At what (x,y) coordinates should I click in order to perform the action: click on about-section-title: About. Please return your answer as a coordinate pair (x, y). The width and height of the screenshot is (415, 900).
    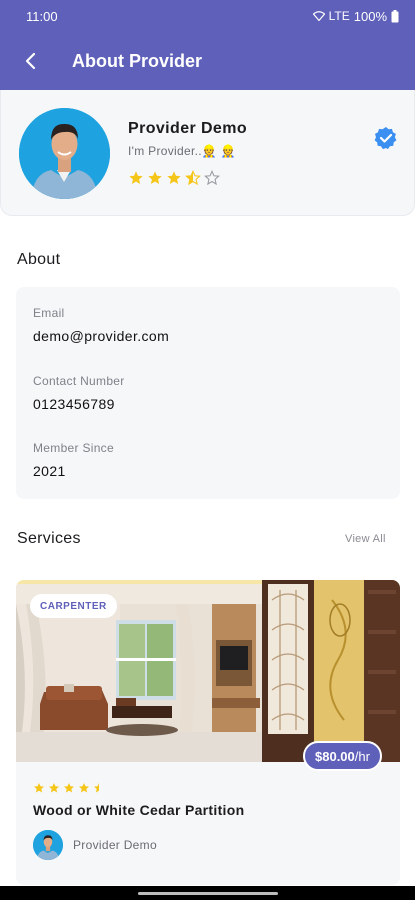
    Looking at the image, I should click on (39, 259).